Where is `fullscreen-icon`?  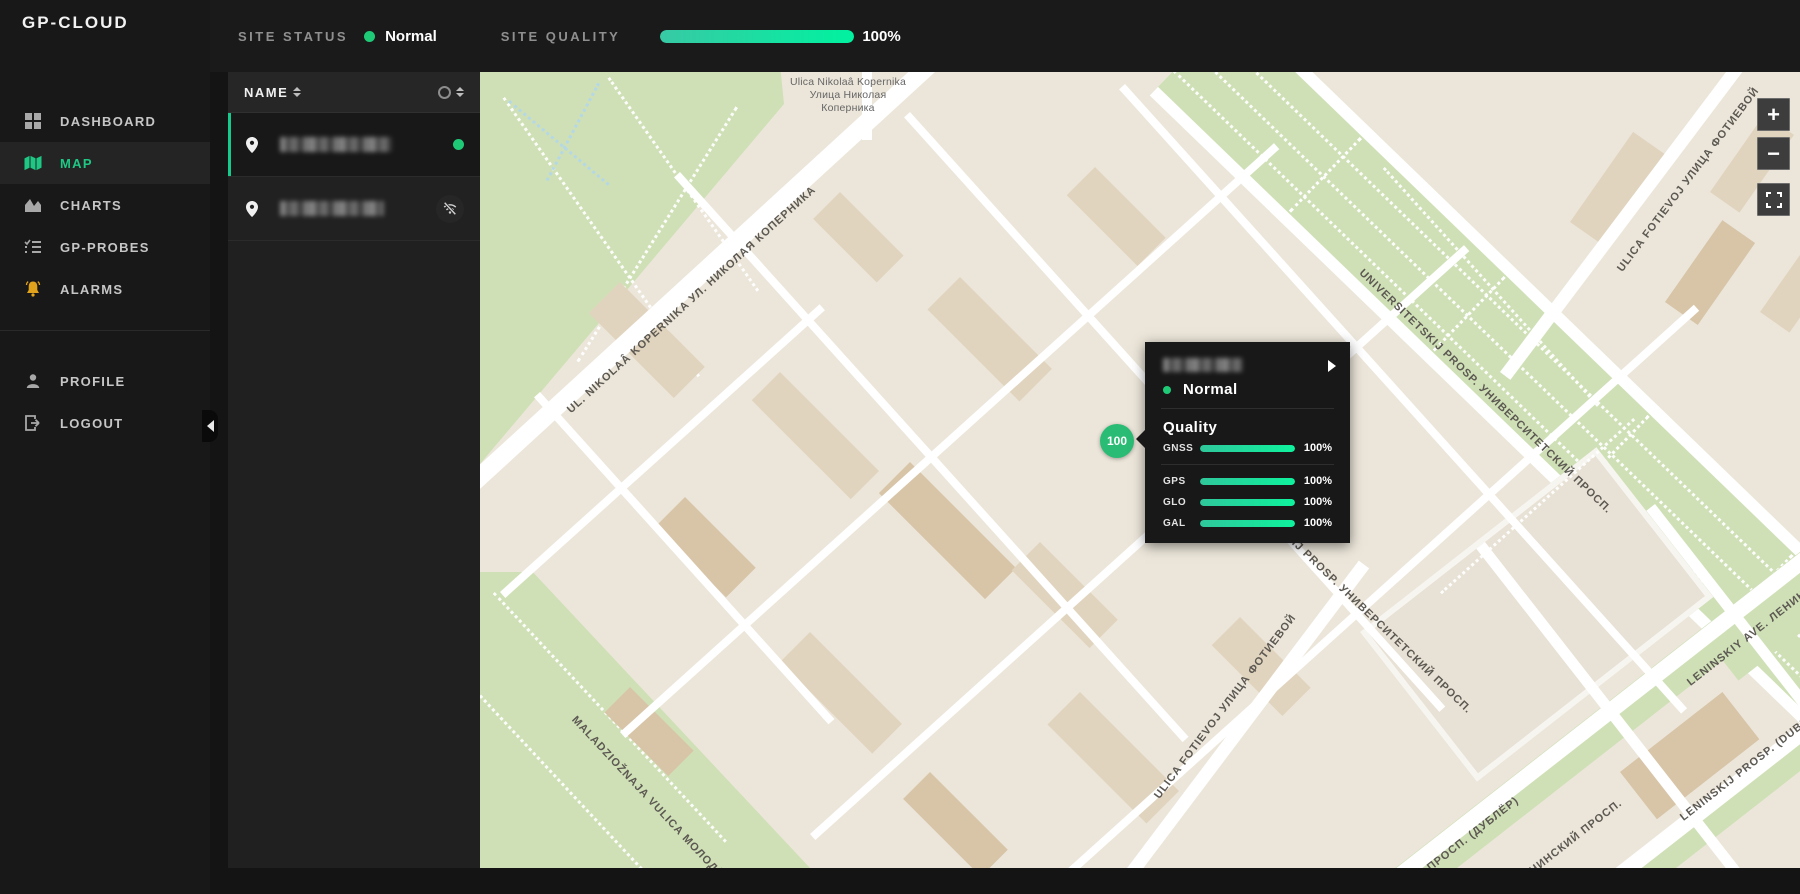 fullscreen-icon is located at coordinates (1773, 199).